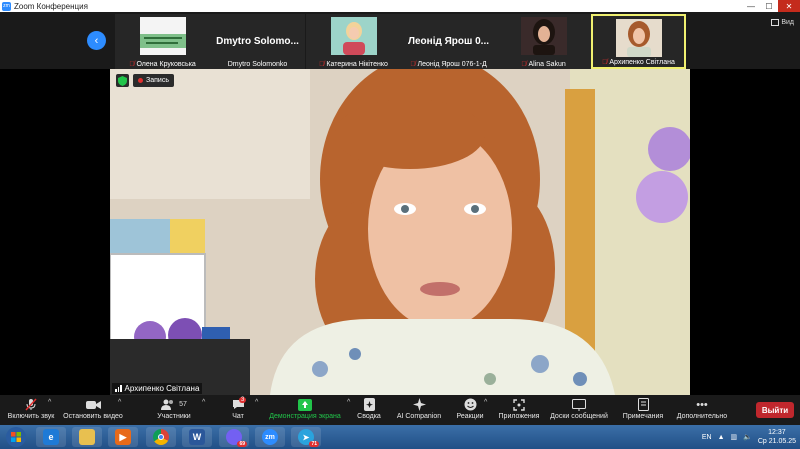 The image size is (800, 449). What do you see at coordinates (519, 404) in the screenshot?
I see `apps-icon` at bounding box center [519, 404].